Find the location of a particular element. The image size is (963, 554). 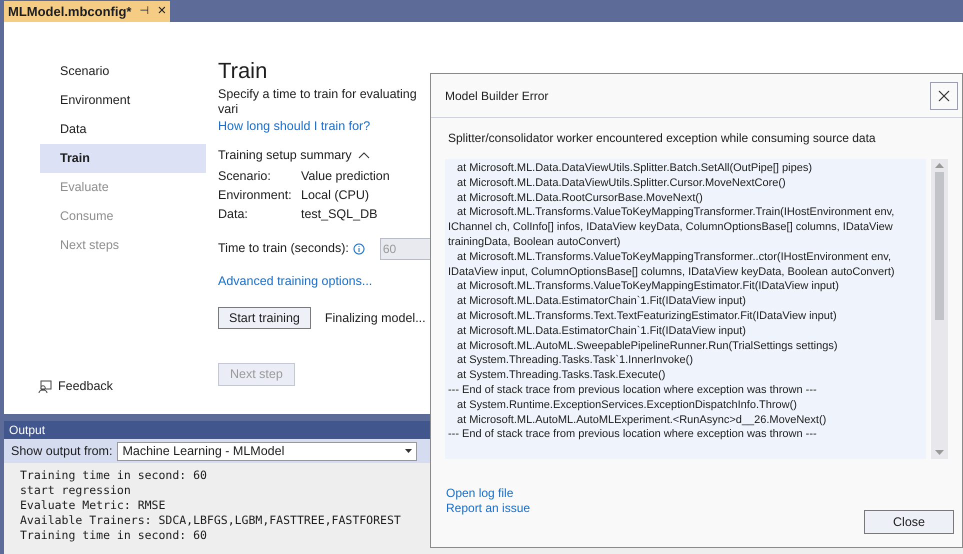

trace-line: at Microsoft.ML.Transforms.ValueToKeyMappingTransformer.Train(IHostEnvironment env, IChannel ch, ColInfo[] infos, IDataView keyData, ColumnOptionsBase[] columns, IDataView trainingData, Boolean autoConvert) is located at coordinates (672, 227).